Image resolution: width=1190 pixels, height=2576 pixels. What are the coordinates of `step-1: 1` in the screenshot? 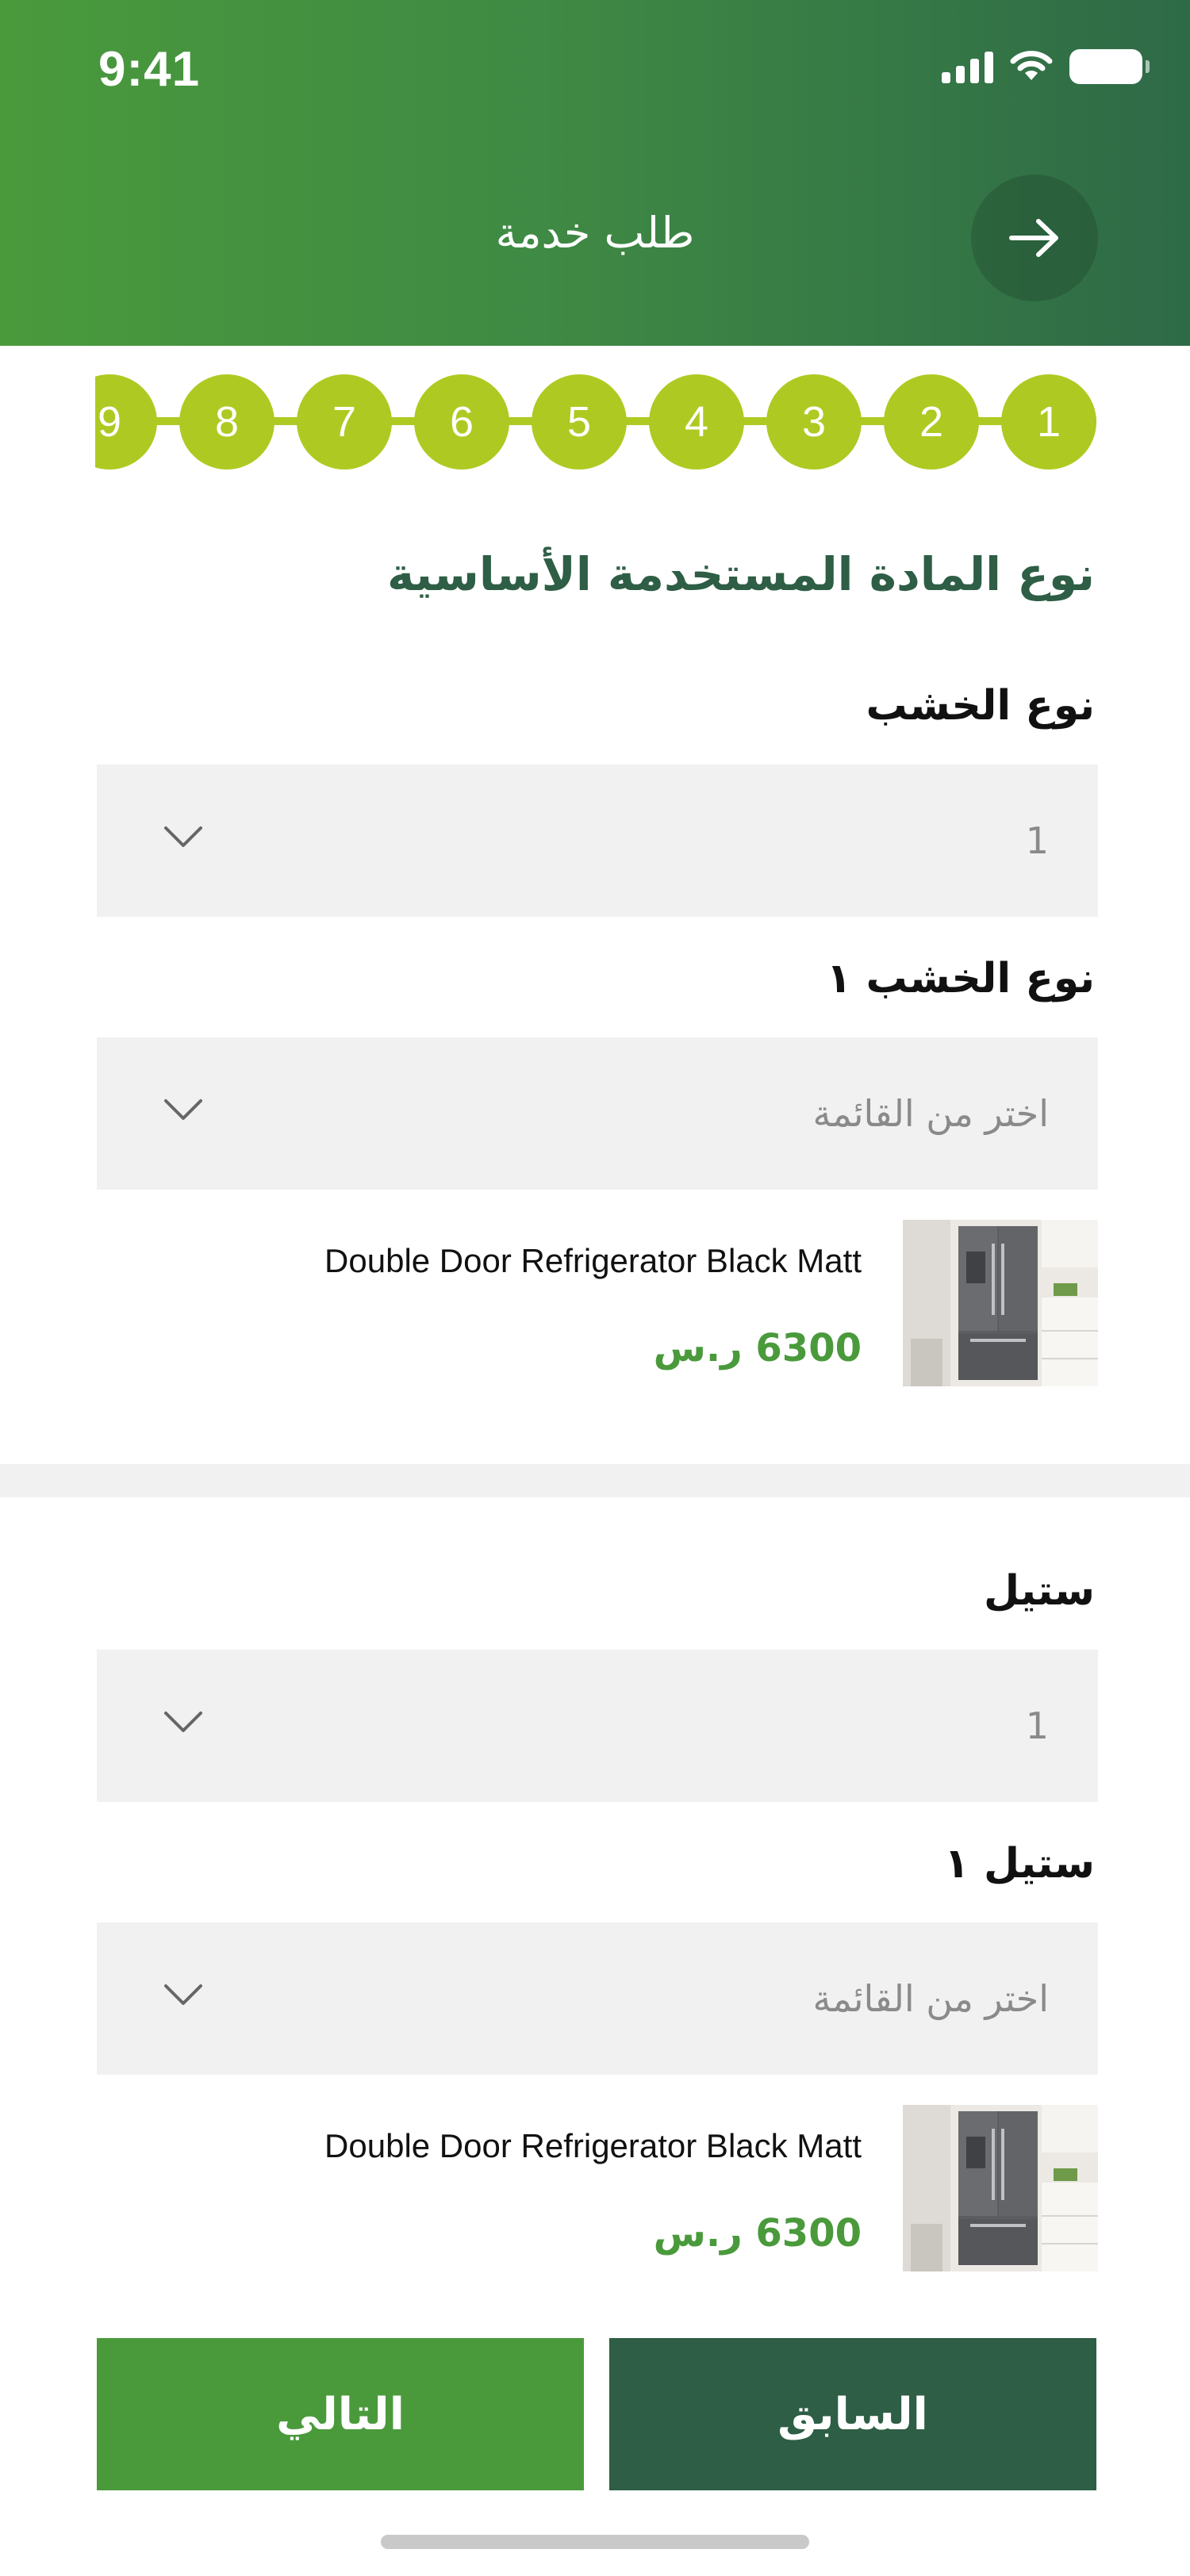 It's located at (1048, 422).